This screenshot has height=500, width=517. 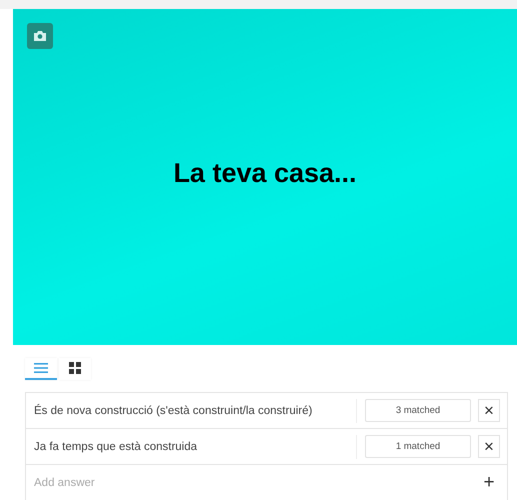 I want to click on grid-icon, so click(x=75, y=368).